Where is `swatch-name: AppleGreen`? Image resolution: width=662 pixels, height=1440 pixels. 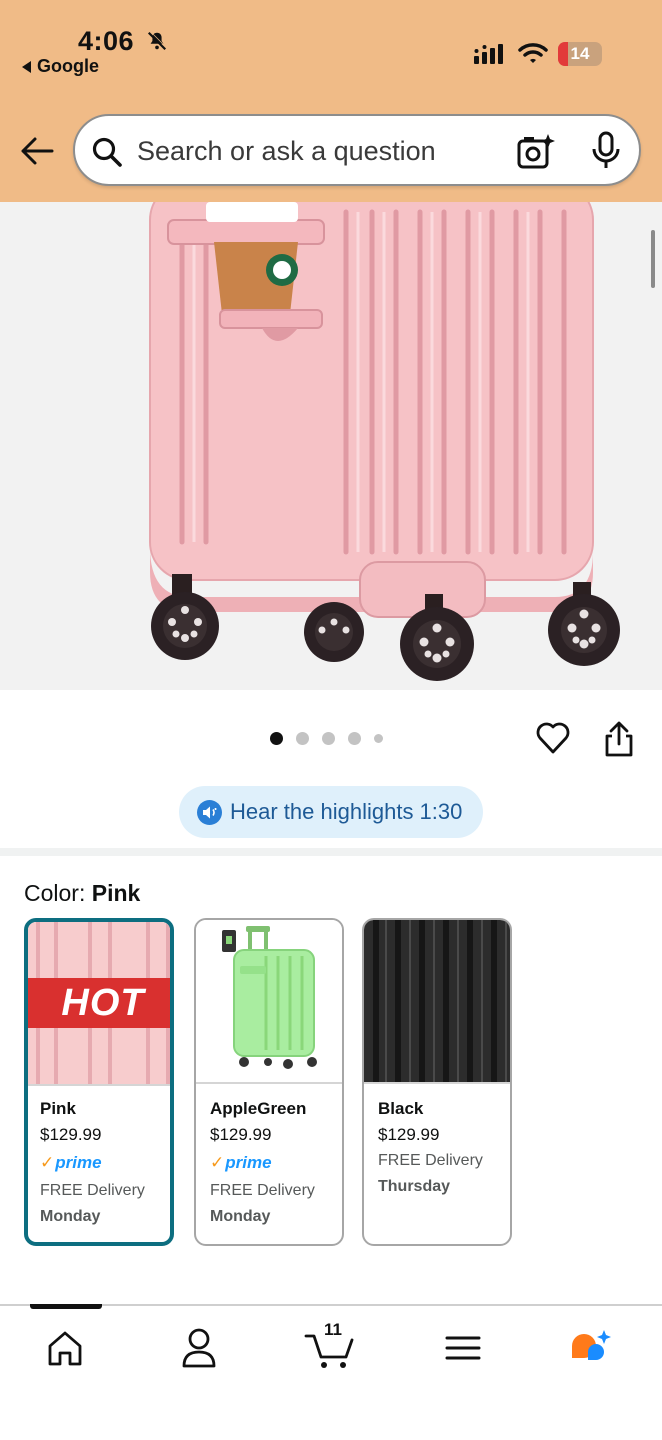 swatch-name: AppleGreen is located at coordinates (258, 1108).